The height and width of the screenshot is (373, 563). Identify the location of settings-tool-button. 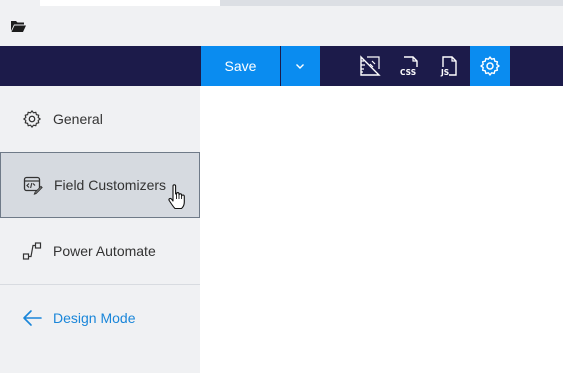
(490, 66).